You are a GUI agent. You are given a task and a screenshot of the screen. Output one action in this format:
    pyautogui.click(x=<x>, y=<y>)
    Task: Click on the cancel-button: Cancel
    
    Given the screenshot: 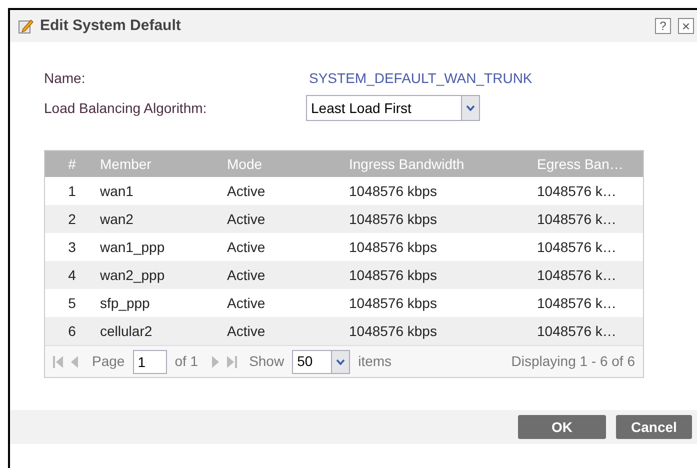 What is the action you would take?
    pyautogui.click(x=654, y=427)
    